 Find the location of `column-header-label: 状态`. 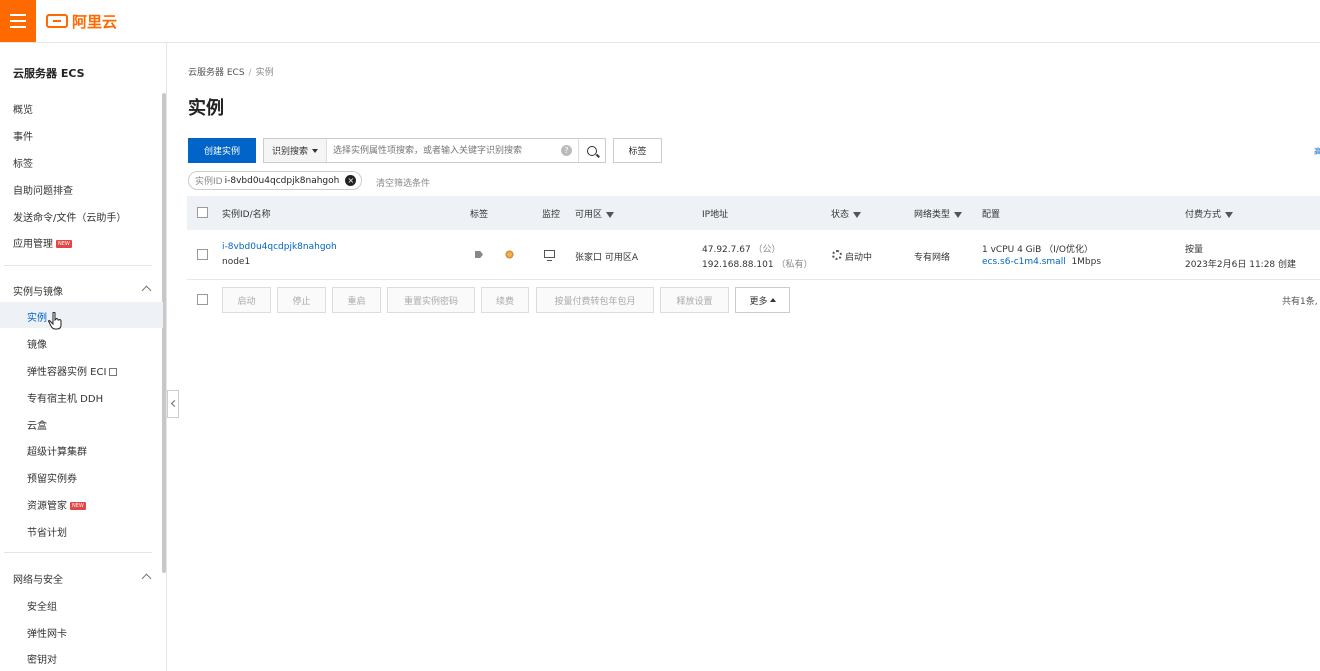

column-header-label: 状态 is located at coordinates (840, 215).